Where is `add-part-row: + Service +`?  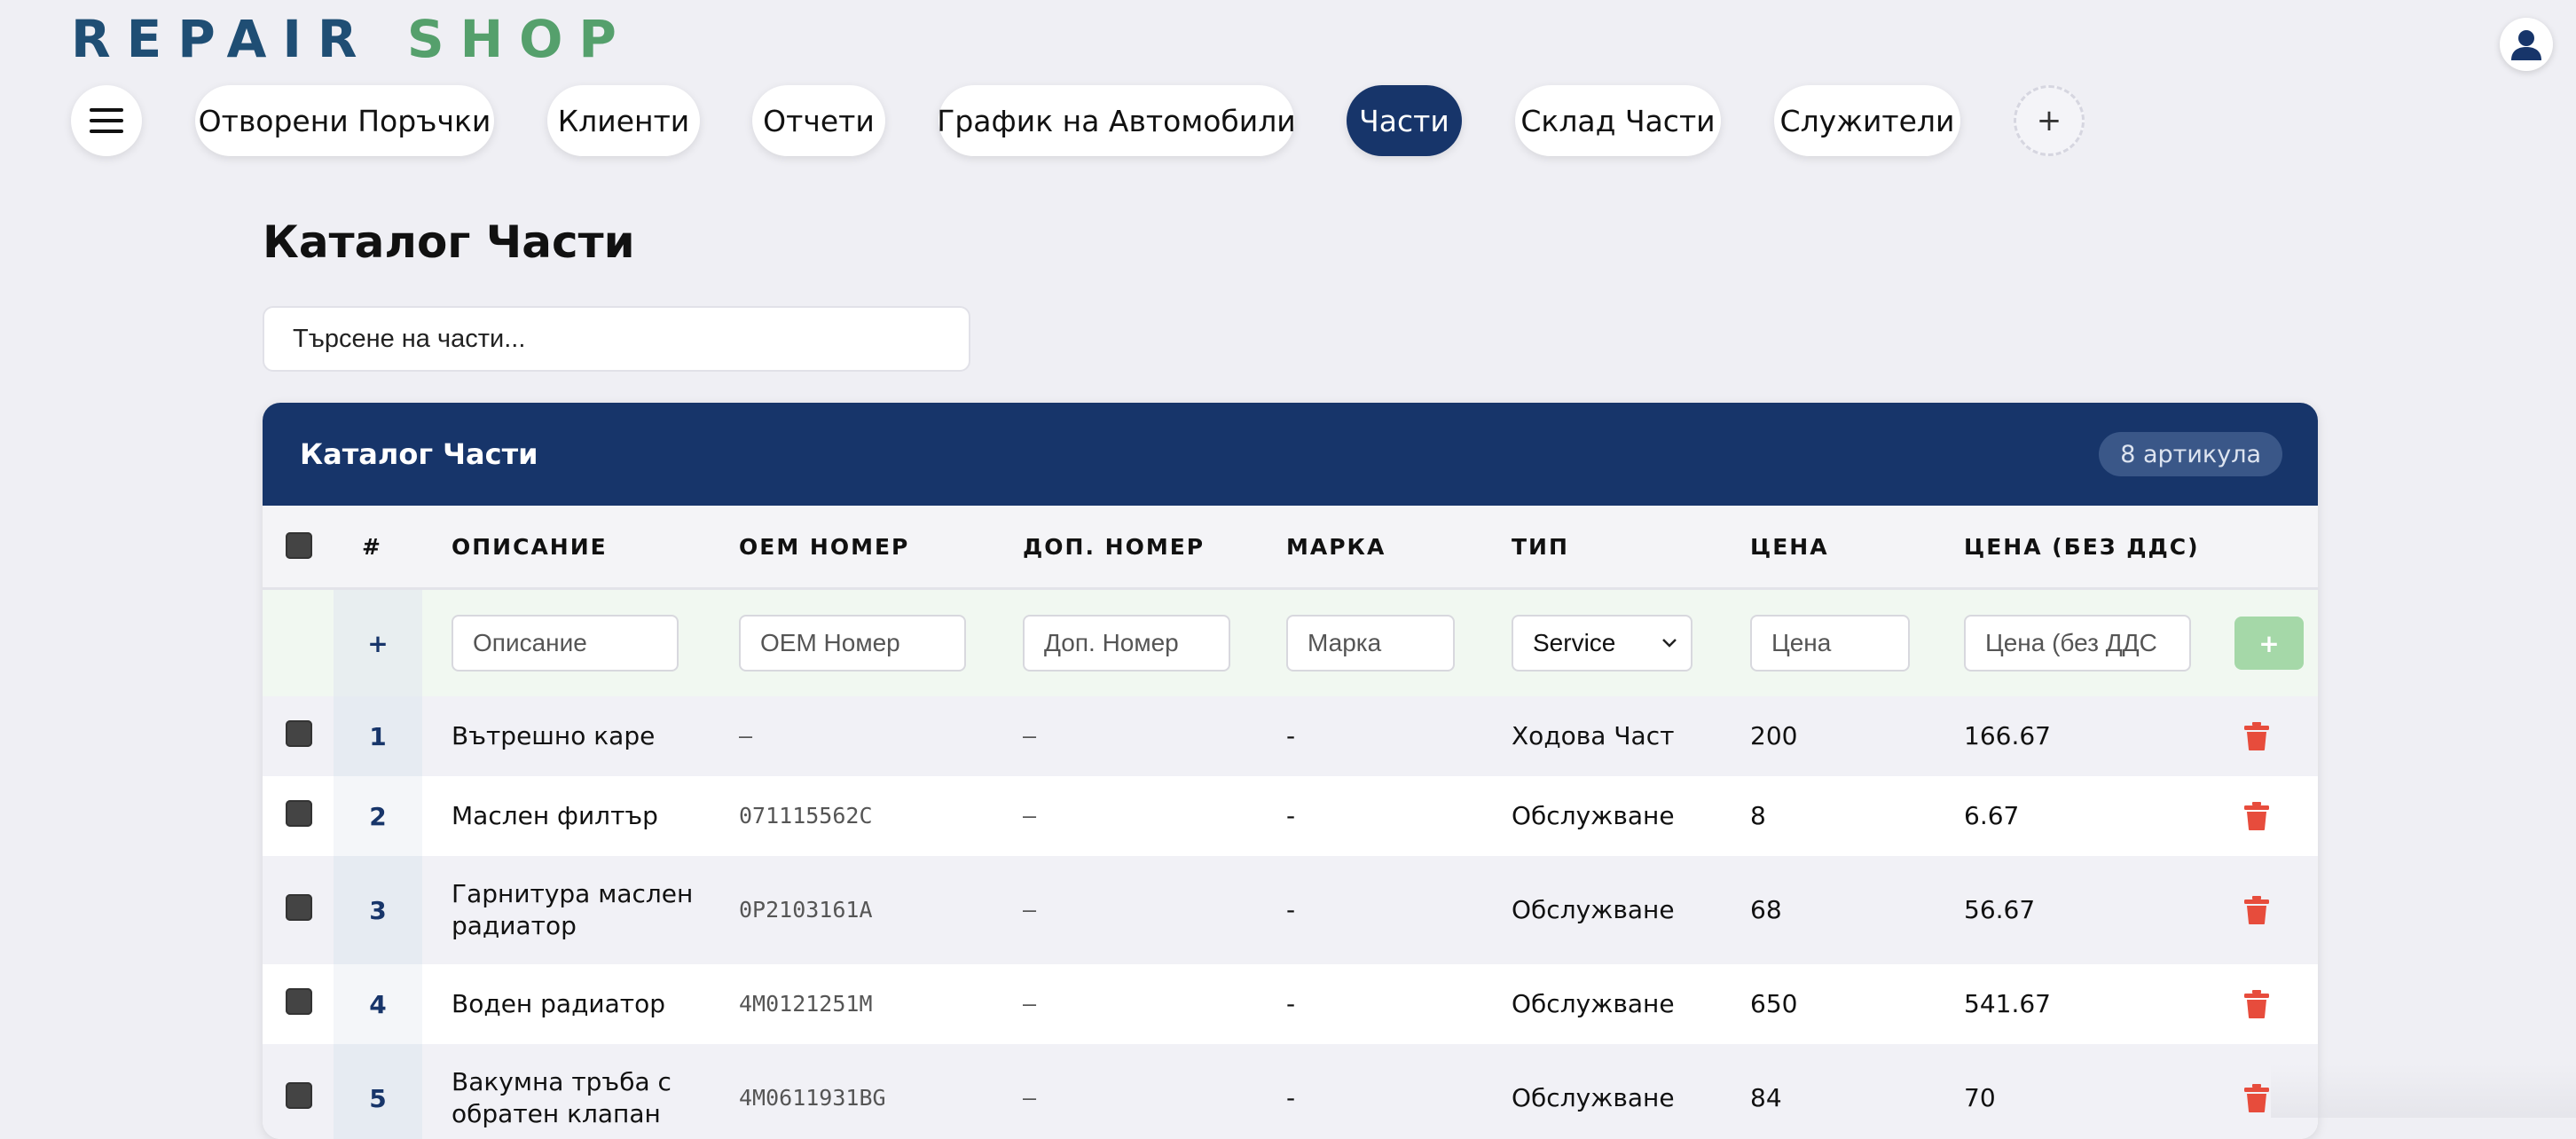 add-part-row: + Service + is located at coordinates (1290, 645).